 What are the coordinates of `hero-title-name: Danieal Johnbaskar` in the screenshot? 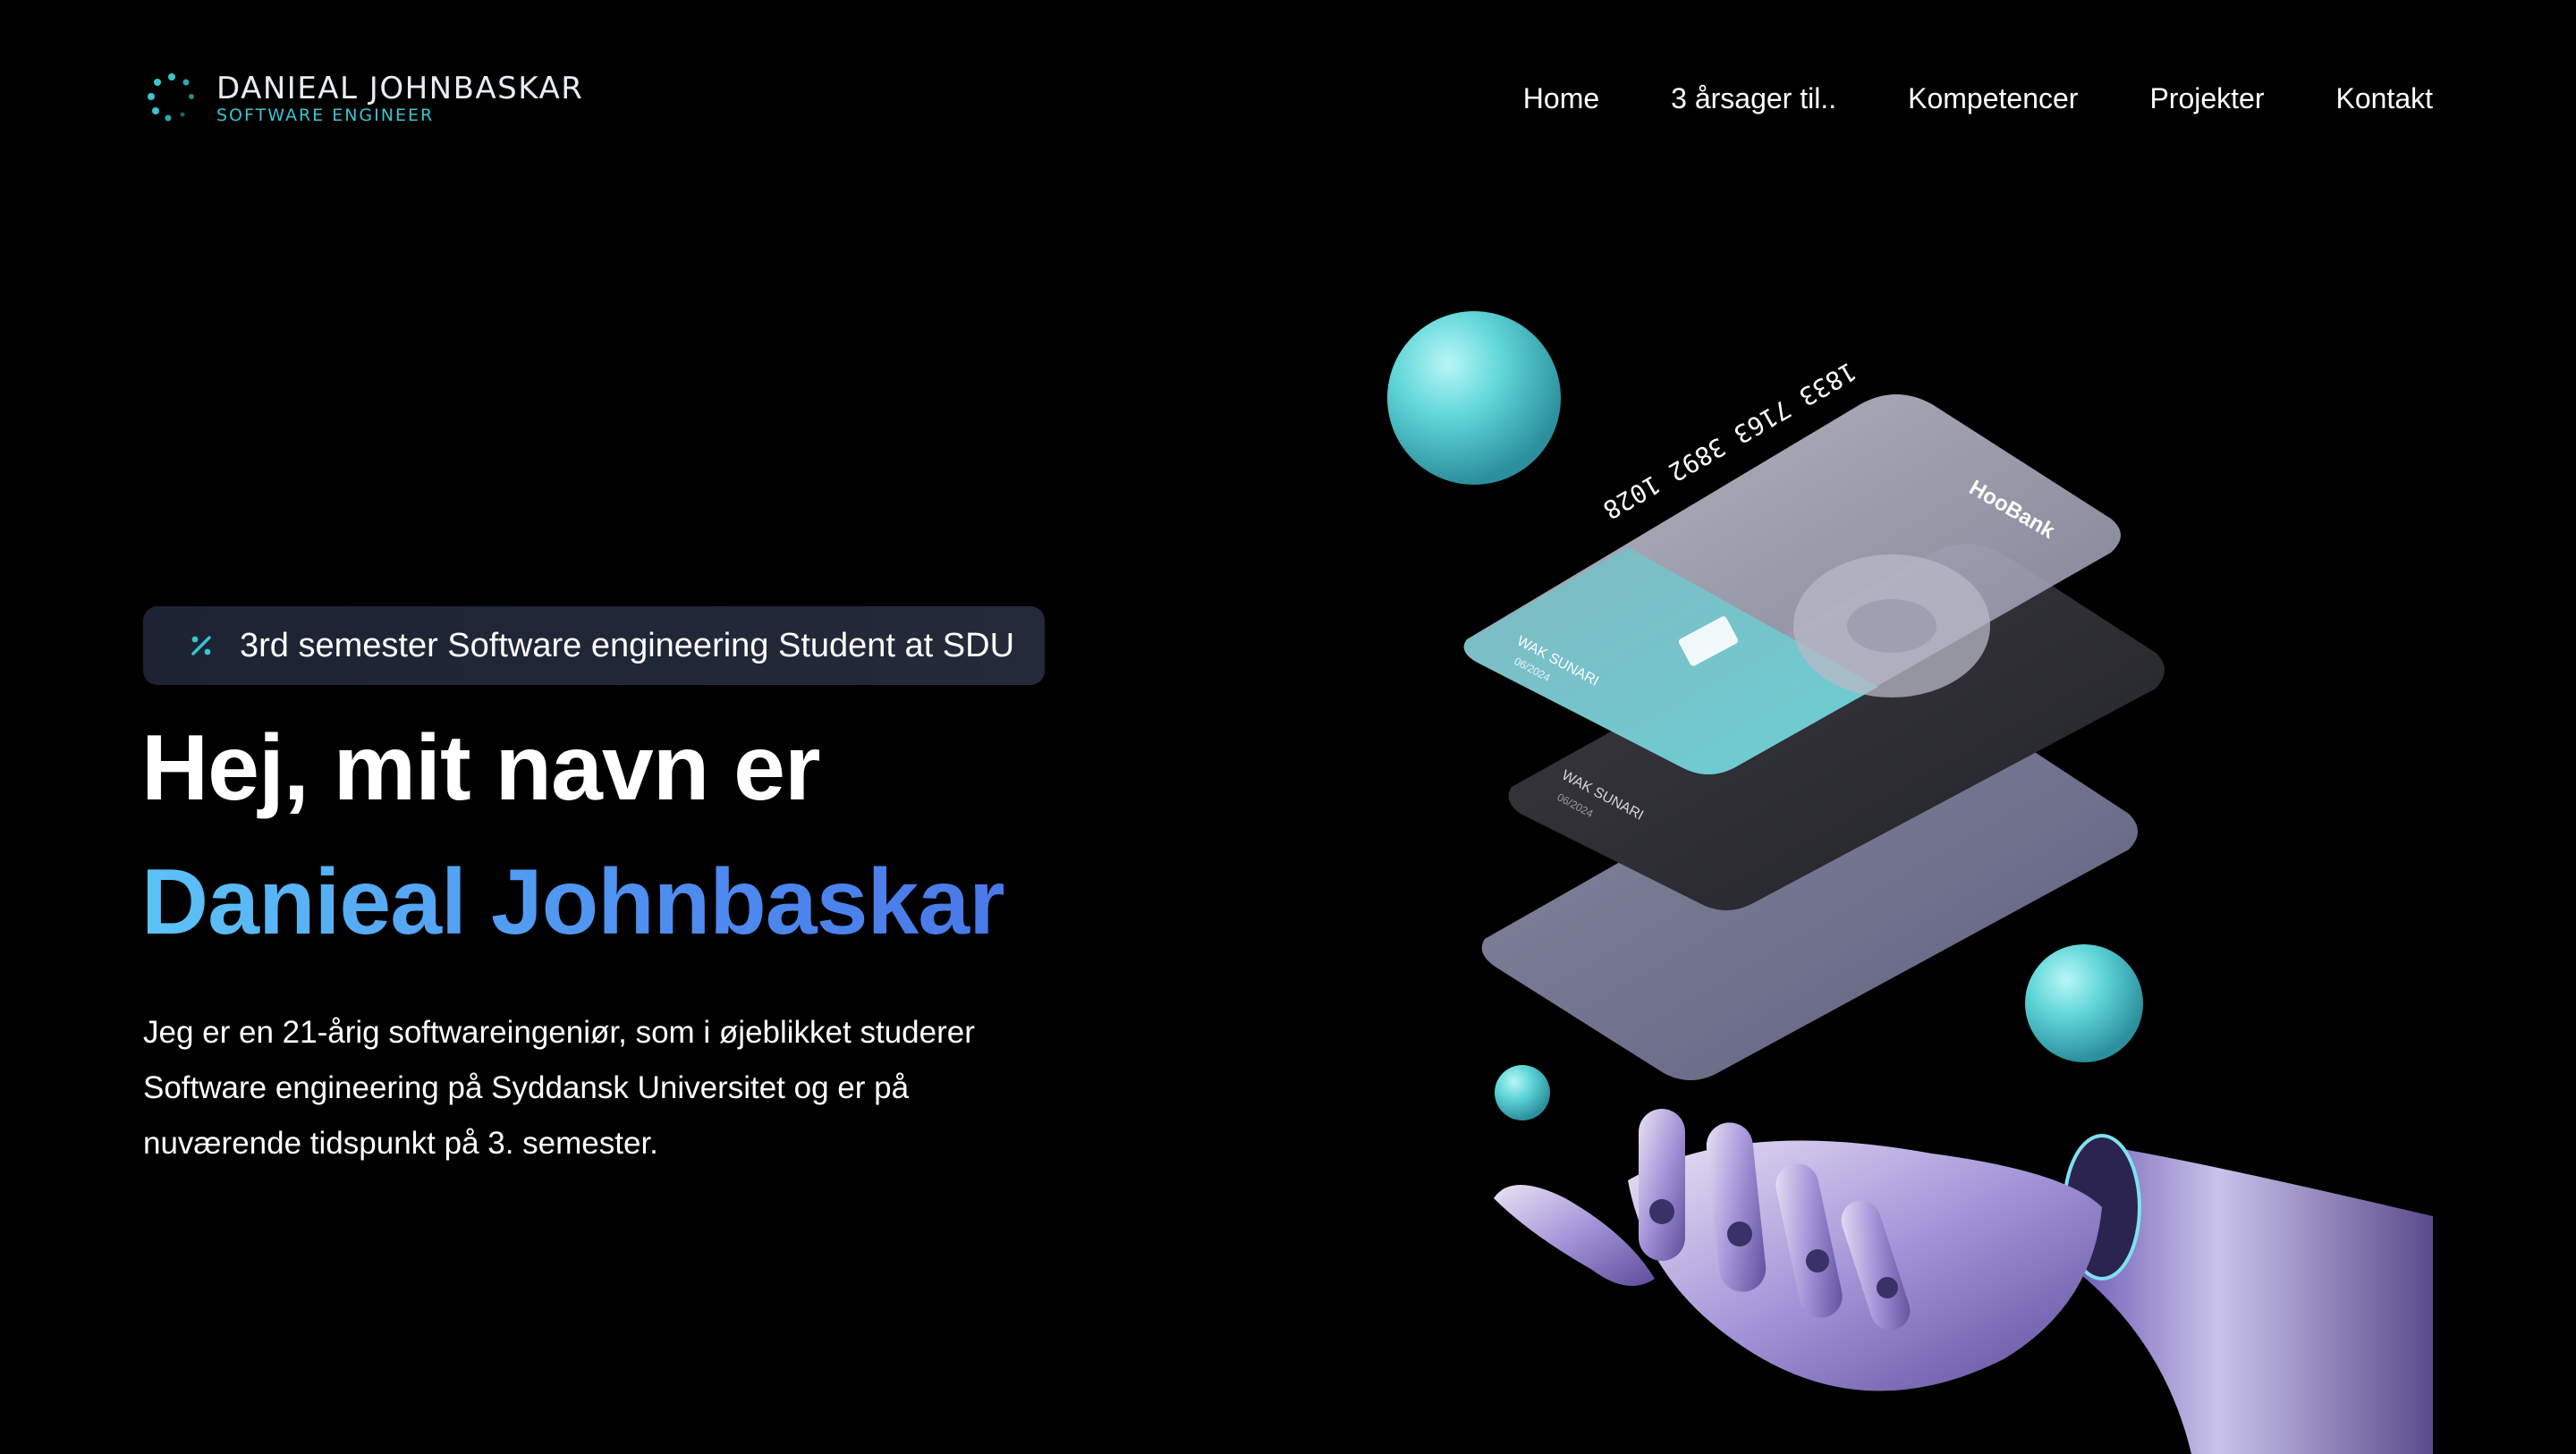 It's located at (573, 902).